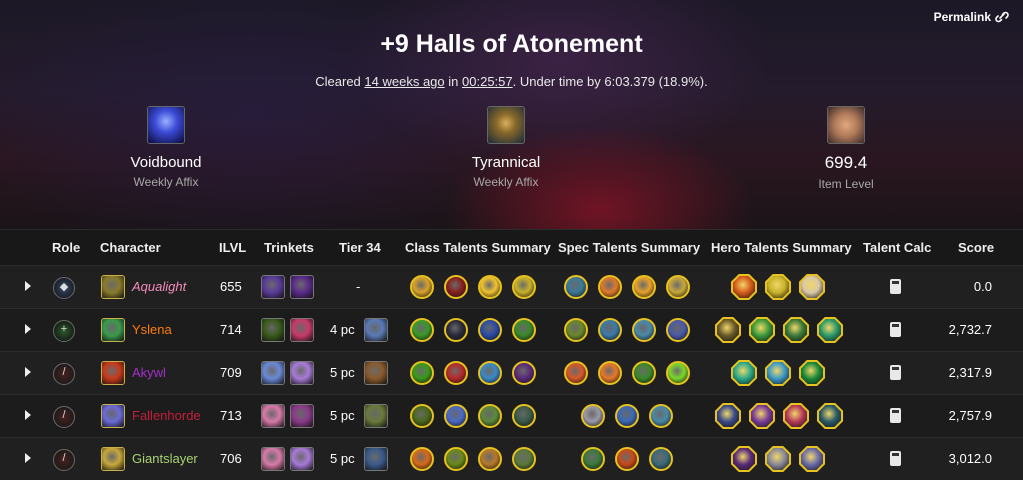 Image resolution: width=1023 pixels, height=480 pixels. I want to click on permalink-link: Permalink, so click(971, 17).